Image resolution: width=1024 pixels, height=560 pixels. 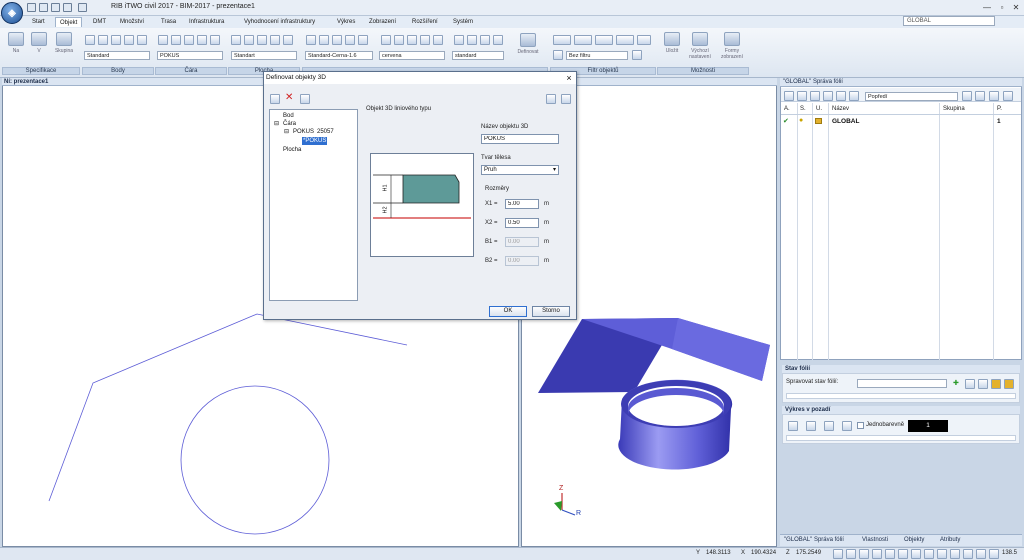 I want to click on tree-item-pokus: POKUS, so click(x=303, y=132).